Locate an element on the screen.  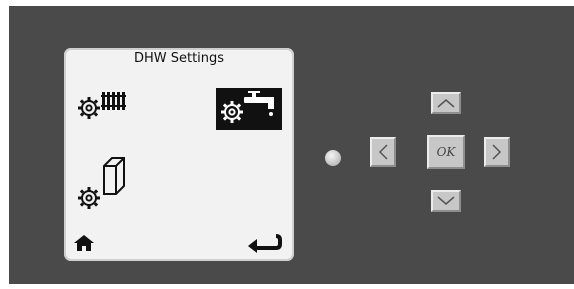
up-button is located at coordinates (446, 103).